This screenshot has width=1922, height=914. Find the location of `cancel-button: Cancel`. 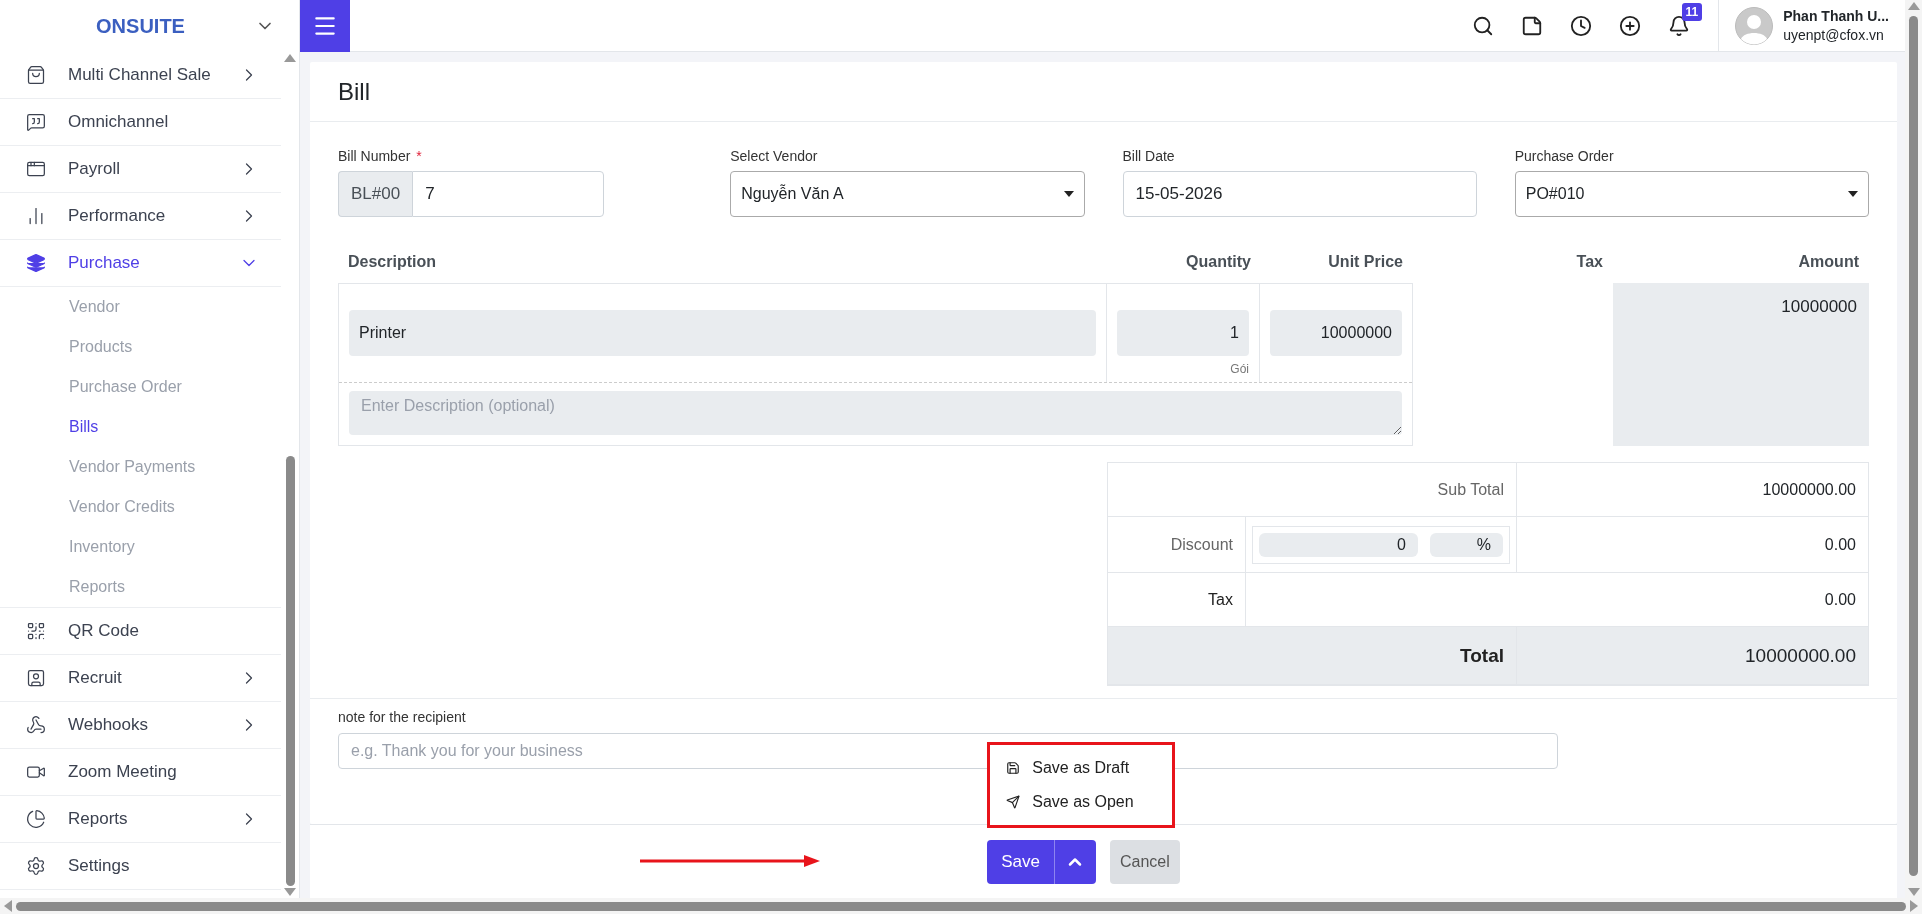

cancel-button: Cancel is located at coordinates (1144, 861).